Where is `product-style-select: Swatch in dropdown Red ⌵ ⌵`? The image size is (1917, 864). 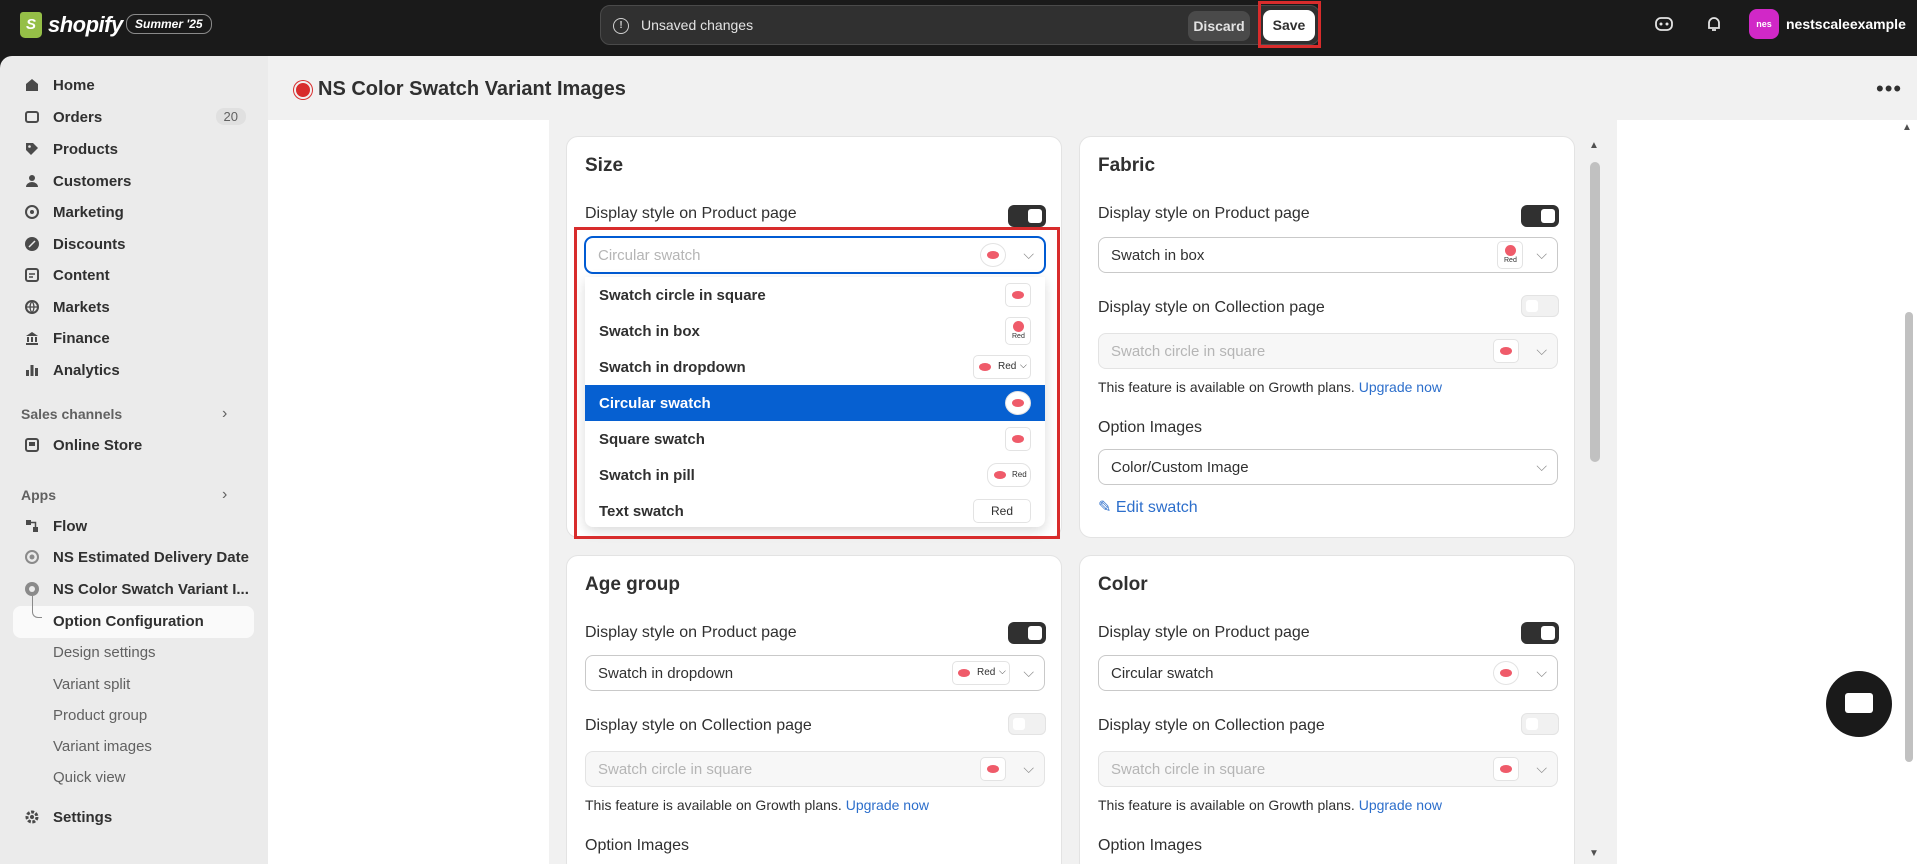
product-style-select: Swatch in dropdown Red ⌵ ⌵ is located at coordinates (815, 673).